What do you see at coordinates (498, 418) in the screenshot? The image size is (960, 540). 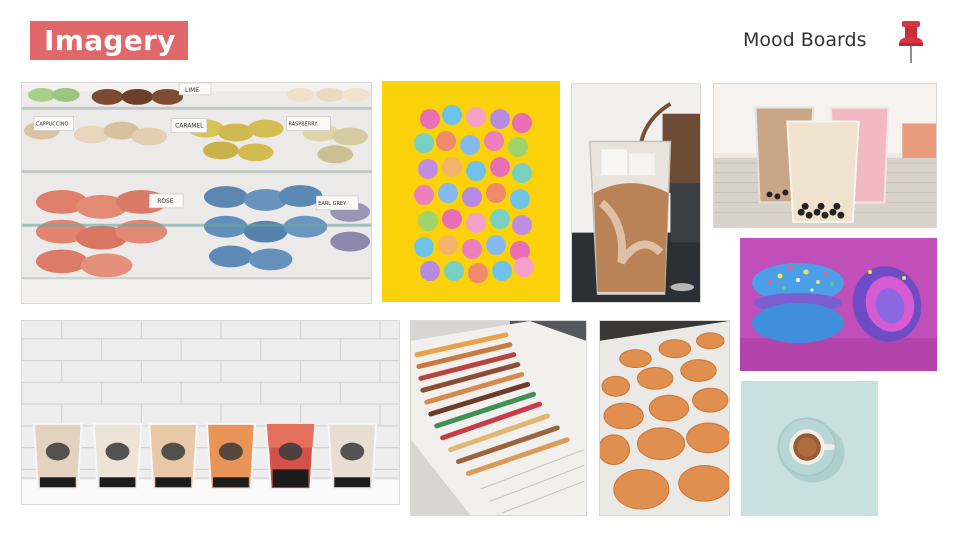 I see `macaron-production-line-photo` at bounding box center [498, 418].